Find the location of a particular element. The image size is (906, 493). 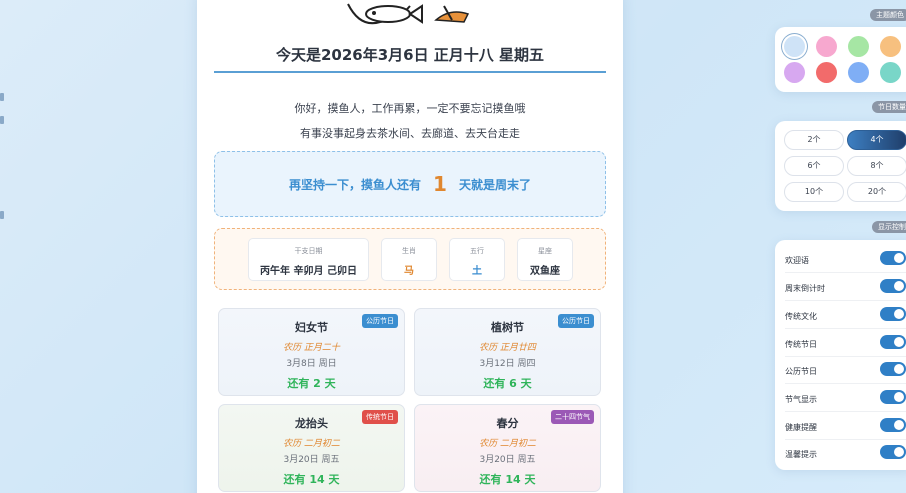

info-value: 双鱼座 is located at coordinates (545, 271).